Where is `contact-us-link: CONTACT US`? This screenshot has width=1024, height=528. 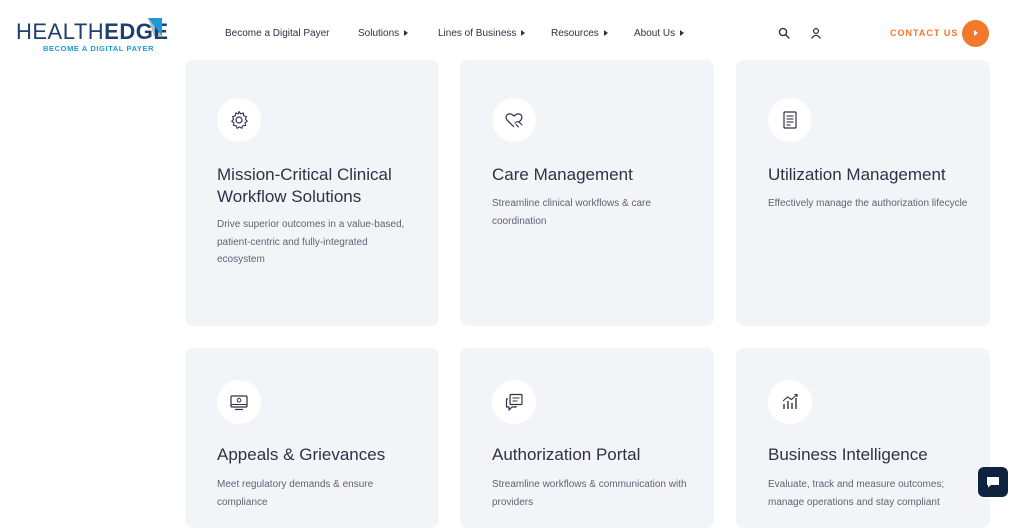
contact-us-link: CONTACT US is located at coordinates (924, 33).